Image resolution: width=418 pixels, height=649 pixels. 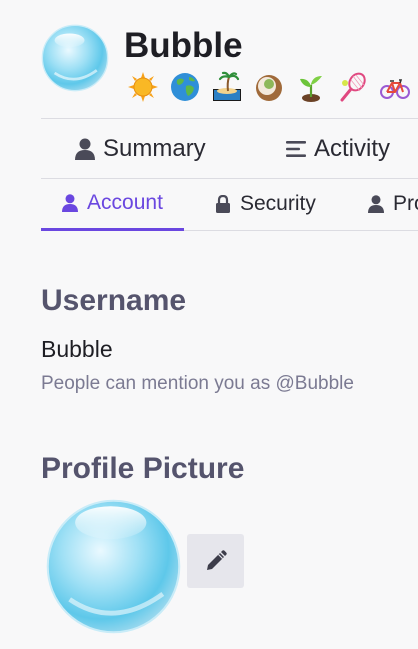 I want to click on pencil-icon, so click(x=216, y=560).